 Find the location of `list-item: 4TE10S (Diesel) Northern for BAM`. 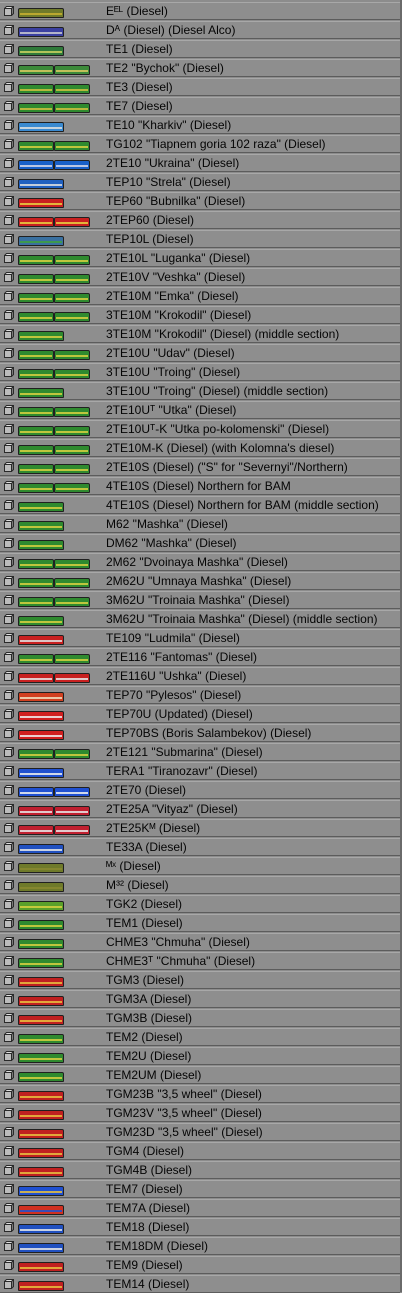

list-item: 4TE10S (Diesel) Northern for BAM is located at coordinates (200, 486).